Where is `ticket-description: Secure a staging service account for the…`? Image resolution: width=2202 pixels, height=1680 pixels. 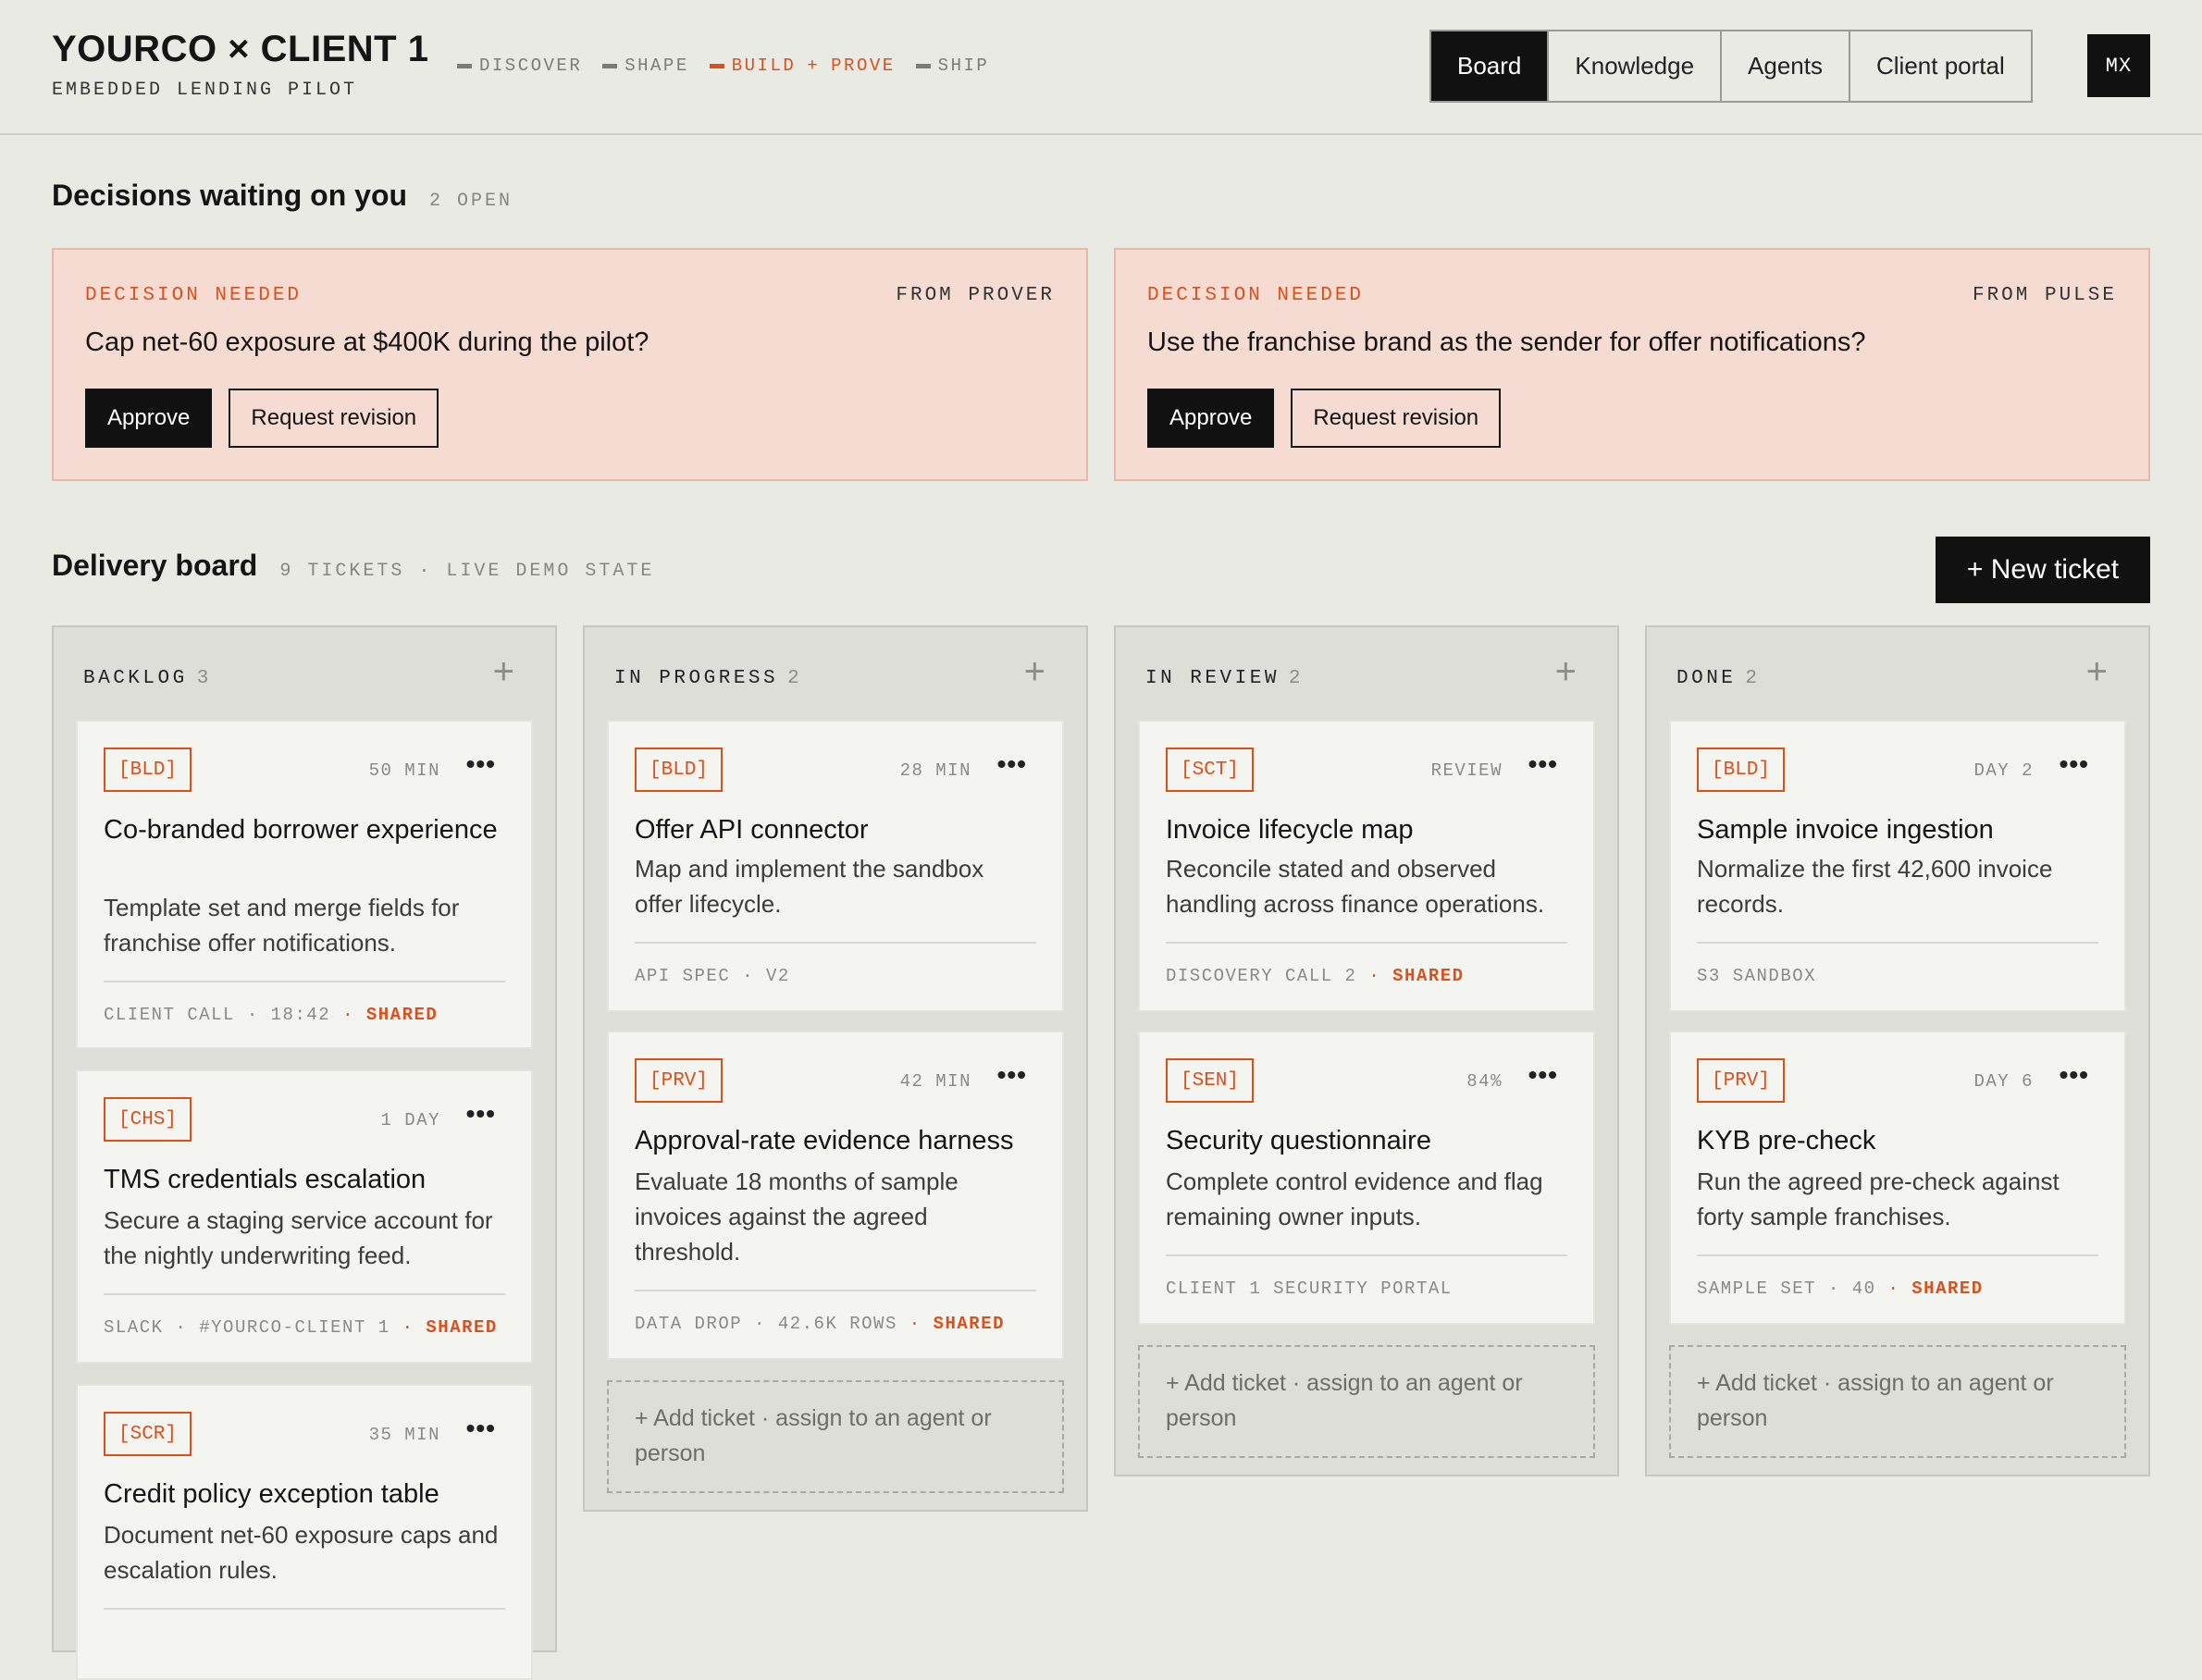 ticket-description: Secure a staging service account for the… is located at coordinates (298, 1237).